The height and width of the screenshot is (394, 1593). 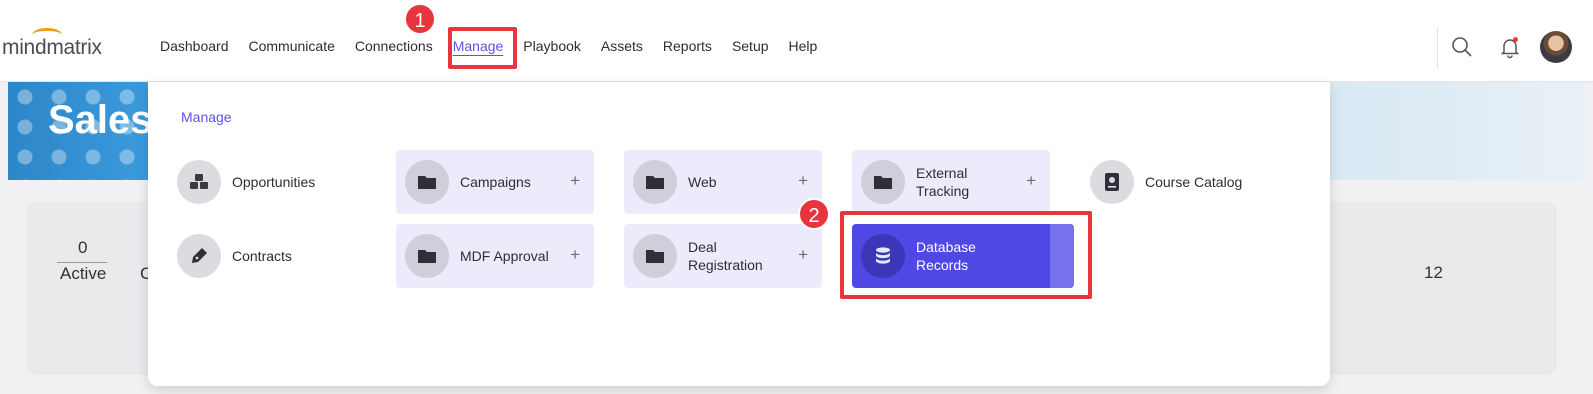 I want to click on label-line-2: Tracking, so click(x=943, y=191).